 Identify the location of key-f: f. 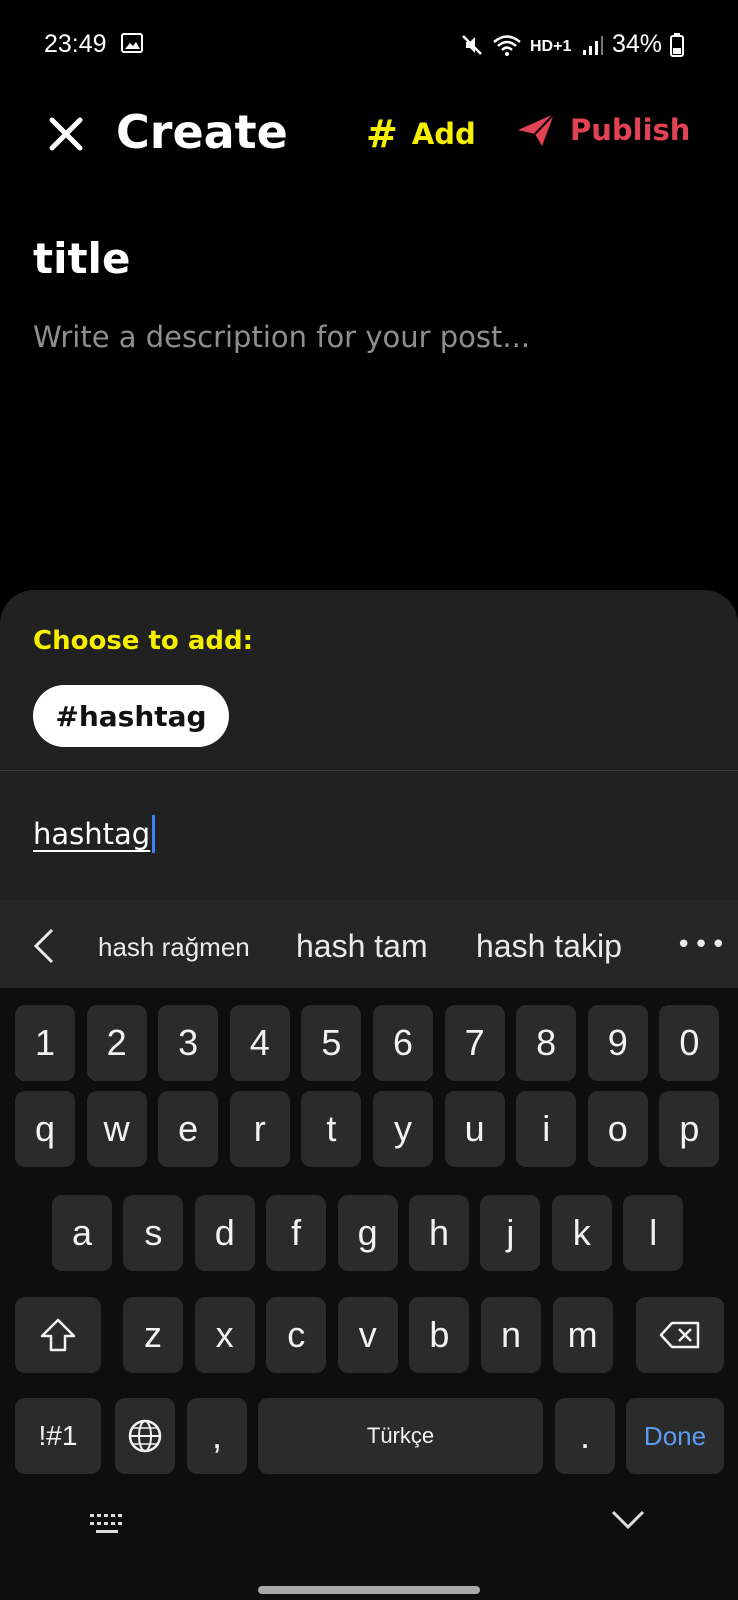
(296, 1233).